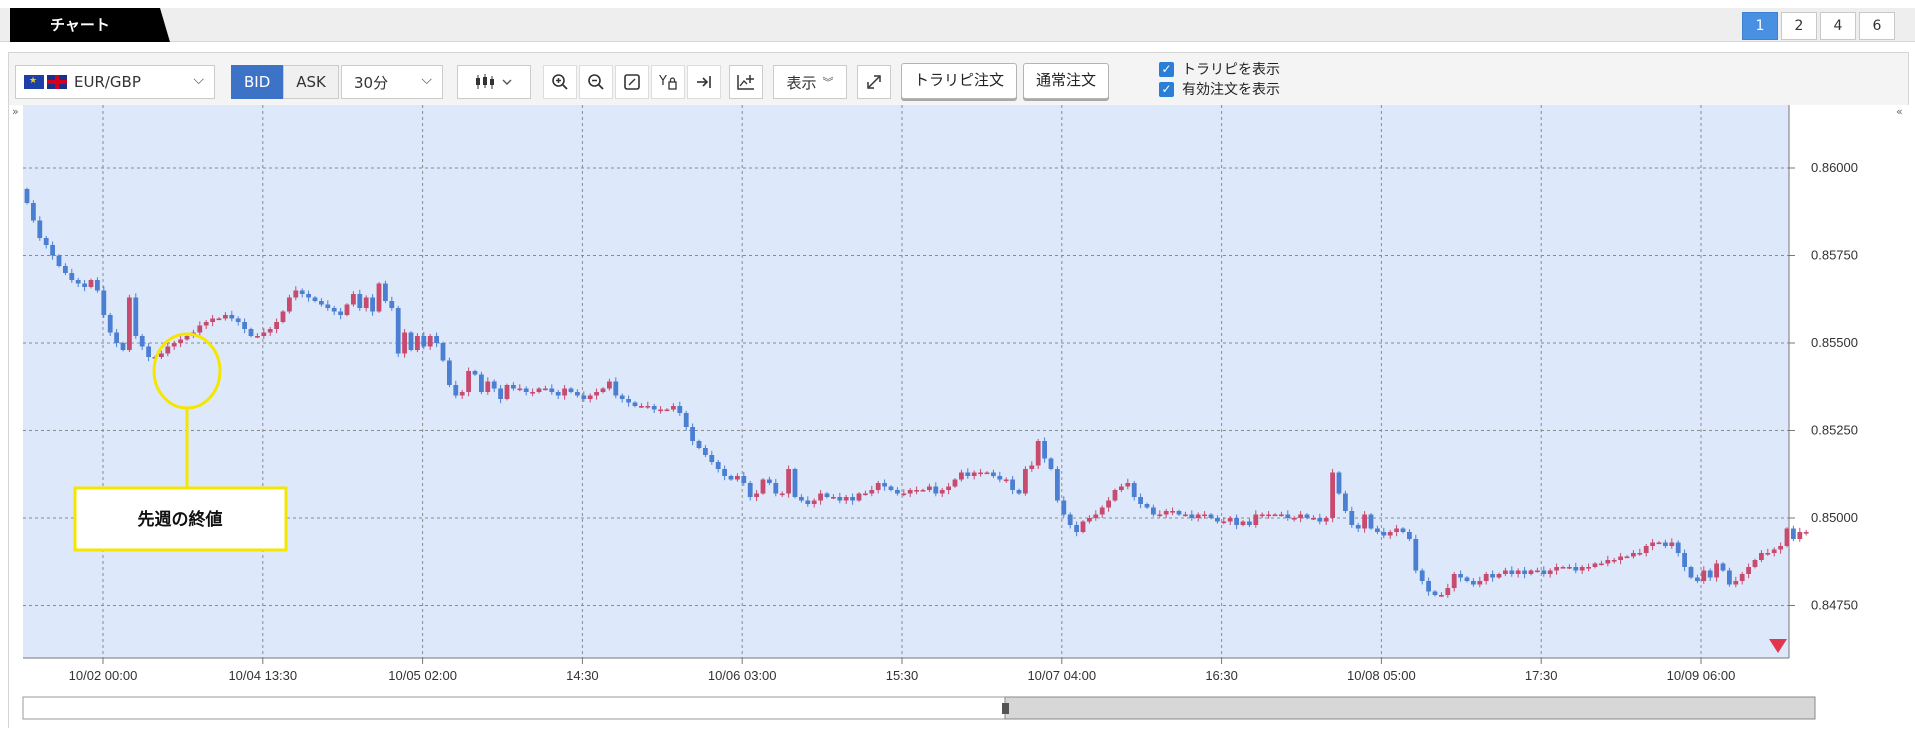 This screenshot has width=1915, height=733. What do you see at coordinates (959, 81) in the screenshot?
I see `trailing-order-button: トラリピ注文` at bounding box center [959, 81].